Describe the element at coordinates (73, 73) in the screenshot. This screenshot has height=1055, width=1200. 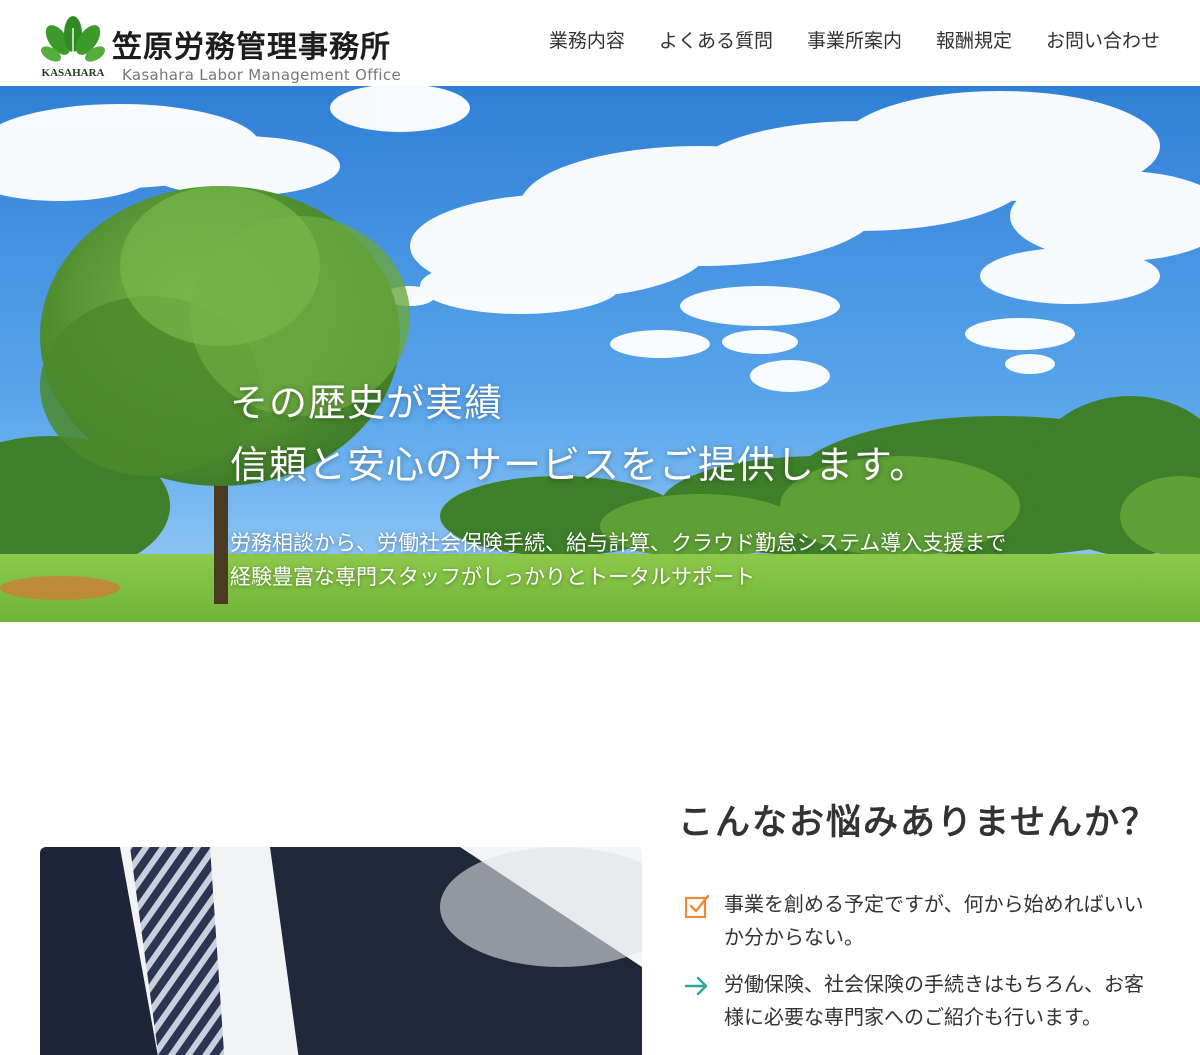
I see `svg-text: KASAHARA` at that location.